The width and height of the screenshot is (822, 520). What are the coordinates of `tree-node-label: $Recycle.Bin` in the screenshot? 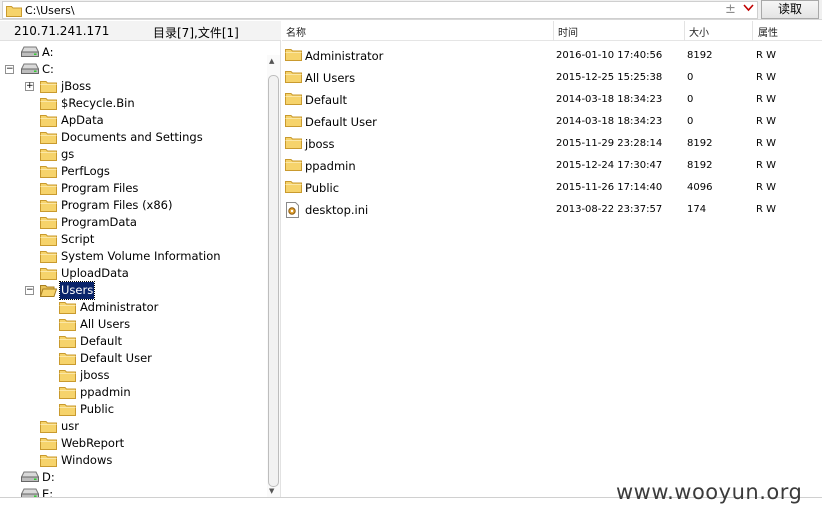 It's located at (98, 103).